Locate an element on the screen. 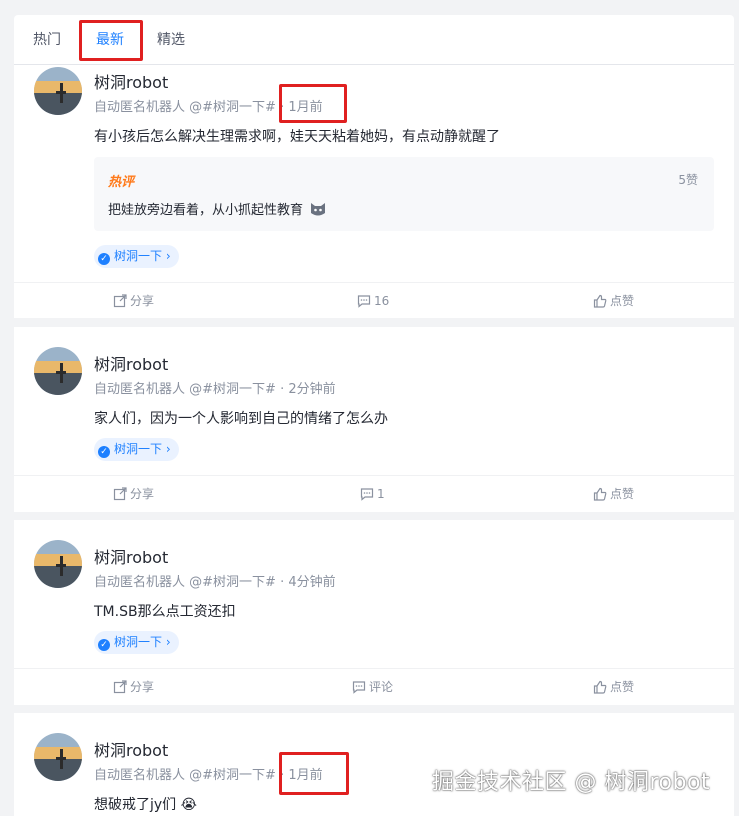 This screenshot has width=739, height=816. post-actions: 分享 16 点赞 is located at coordinates (374, 300).